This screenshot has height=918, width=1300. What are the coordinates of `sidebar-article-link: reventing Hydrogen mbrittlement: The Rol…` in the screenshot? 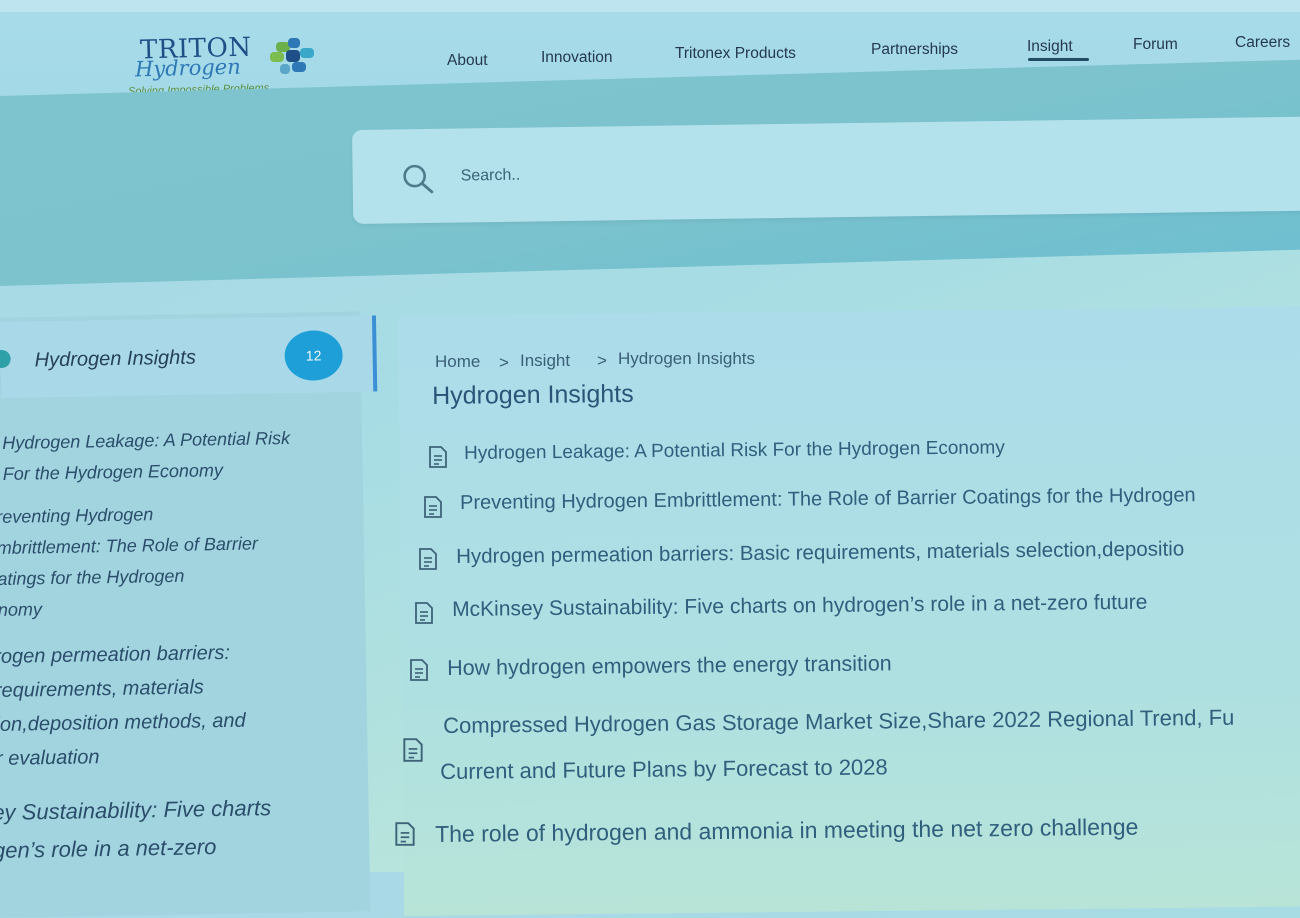 It's located at (129, 561).